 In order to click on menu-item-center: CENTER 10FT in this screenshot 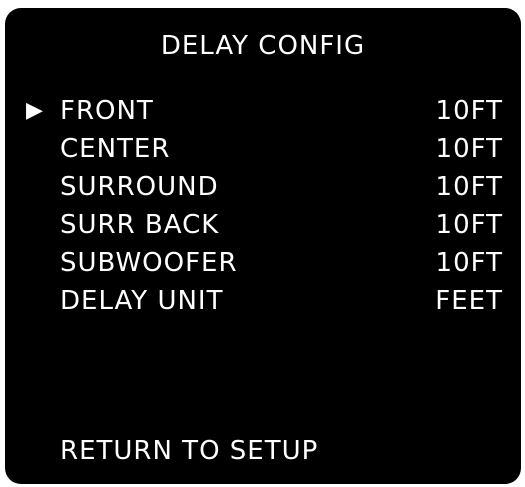, I will do `click(263, 149)`.